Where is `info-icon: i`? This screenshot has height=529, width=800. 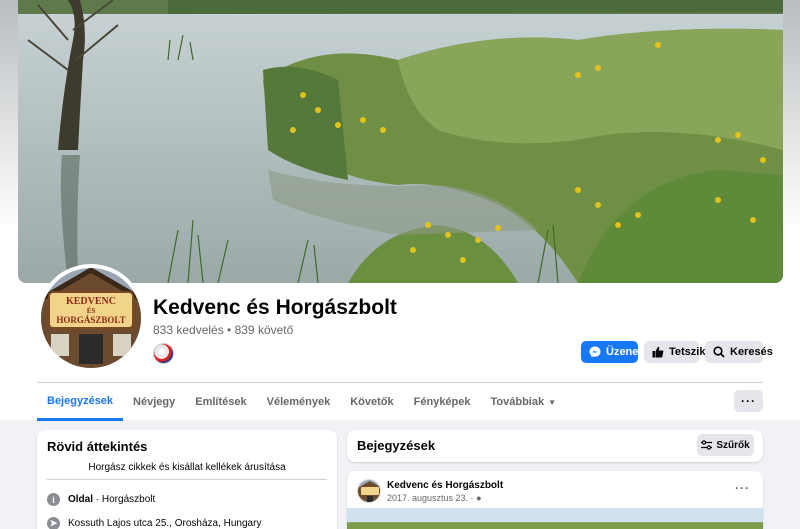
info-icon: i is located at coordinates (53, 499).